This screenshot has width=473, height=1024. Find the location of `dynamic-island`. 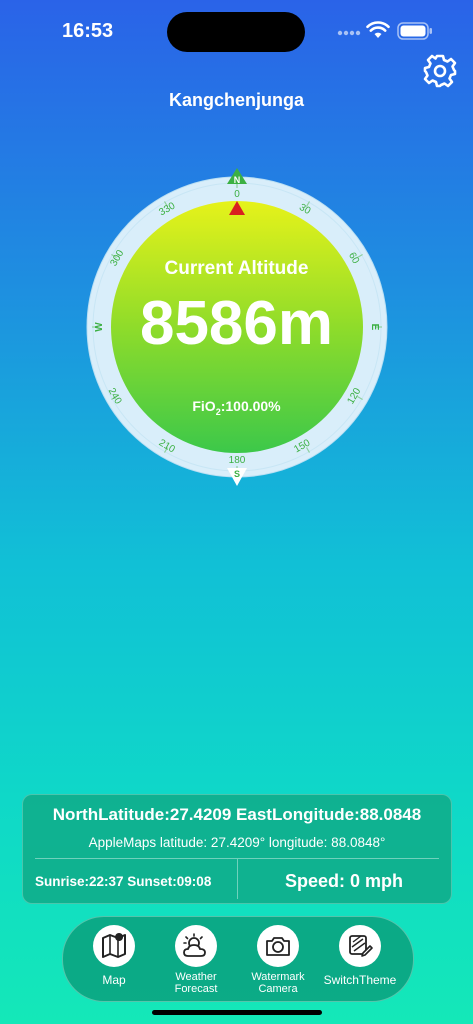

dynamic-island is located at coordinates (236, 32).